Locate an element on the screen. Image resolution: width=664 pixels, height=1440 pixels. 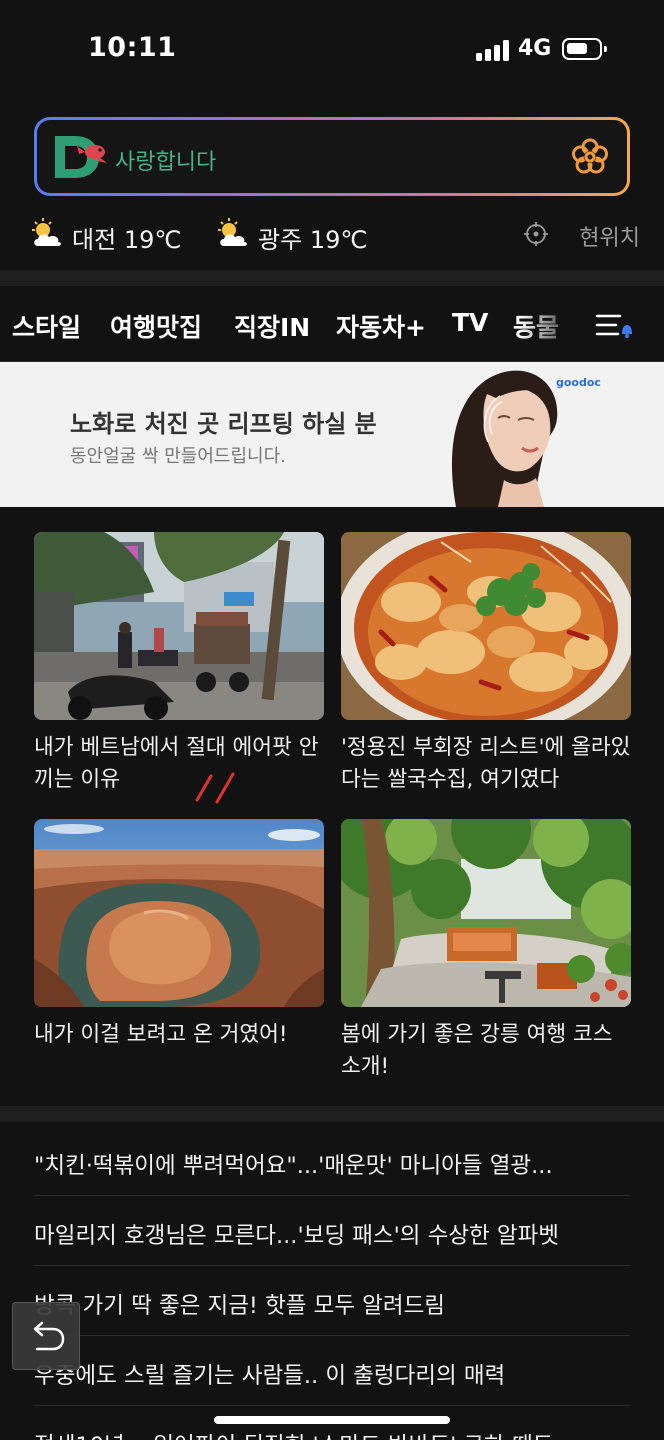
status-bar: 10:11 4G is located at coordinates (332, 50).